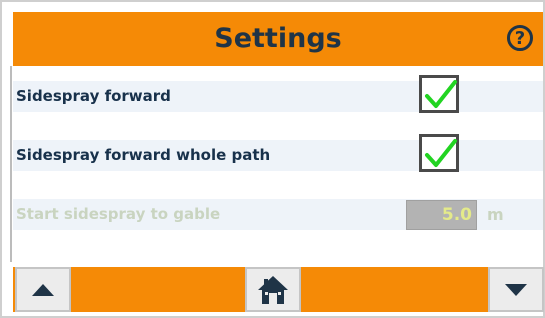 Image resolution: width=545 pixels, height=318 pixels. I want to click on setting-label: Sidespray forward, so click(93, 96).